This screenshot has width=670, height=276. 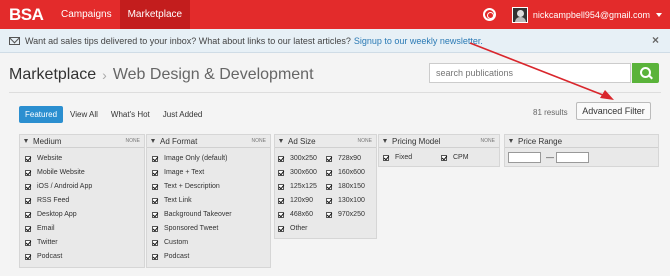 I want to click on option-text-link: Text Link, so click(x=172, y=200).